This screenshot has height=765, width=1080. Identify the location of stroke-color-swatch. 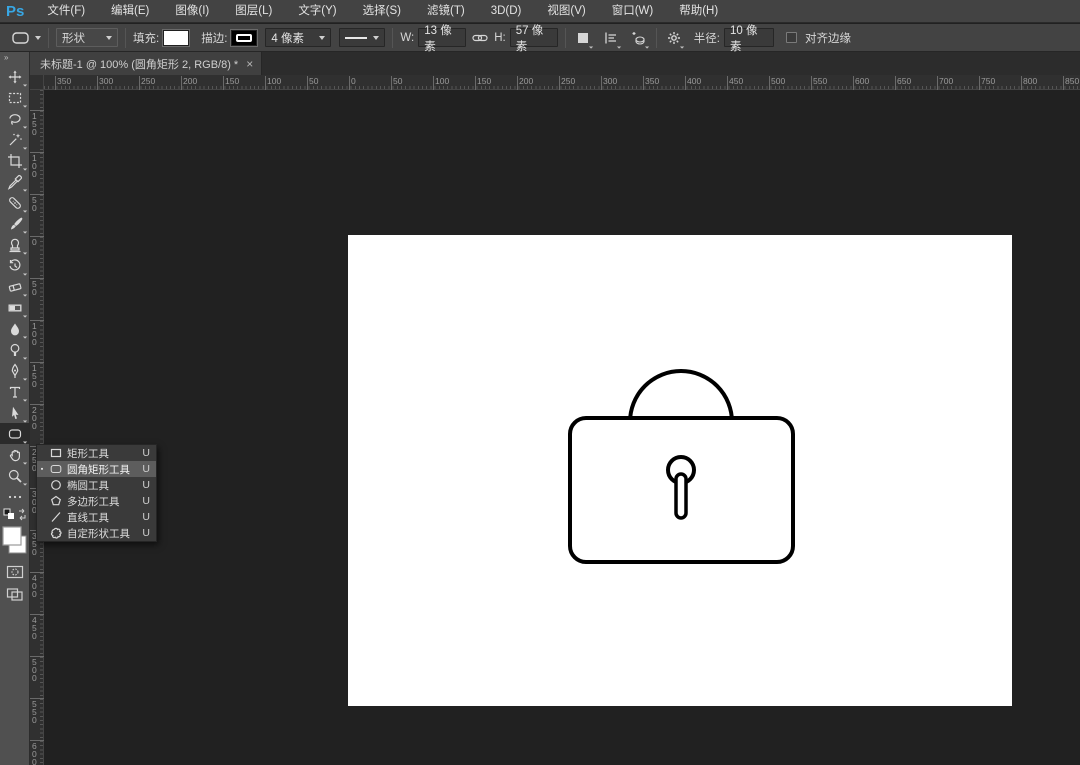
(244, 37).